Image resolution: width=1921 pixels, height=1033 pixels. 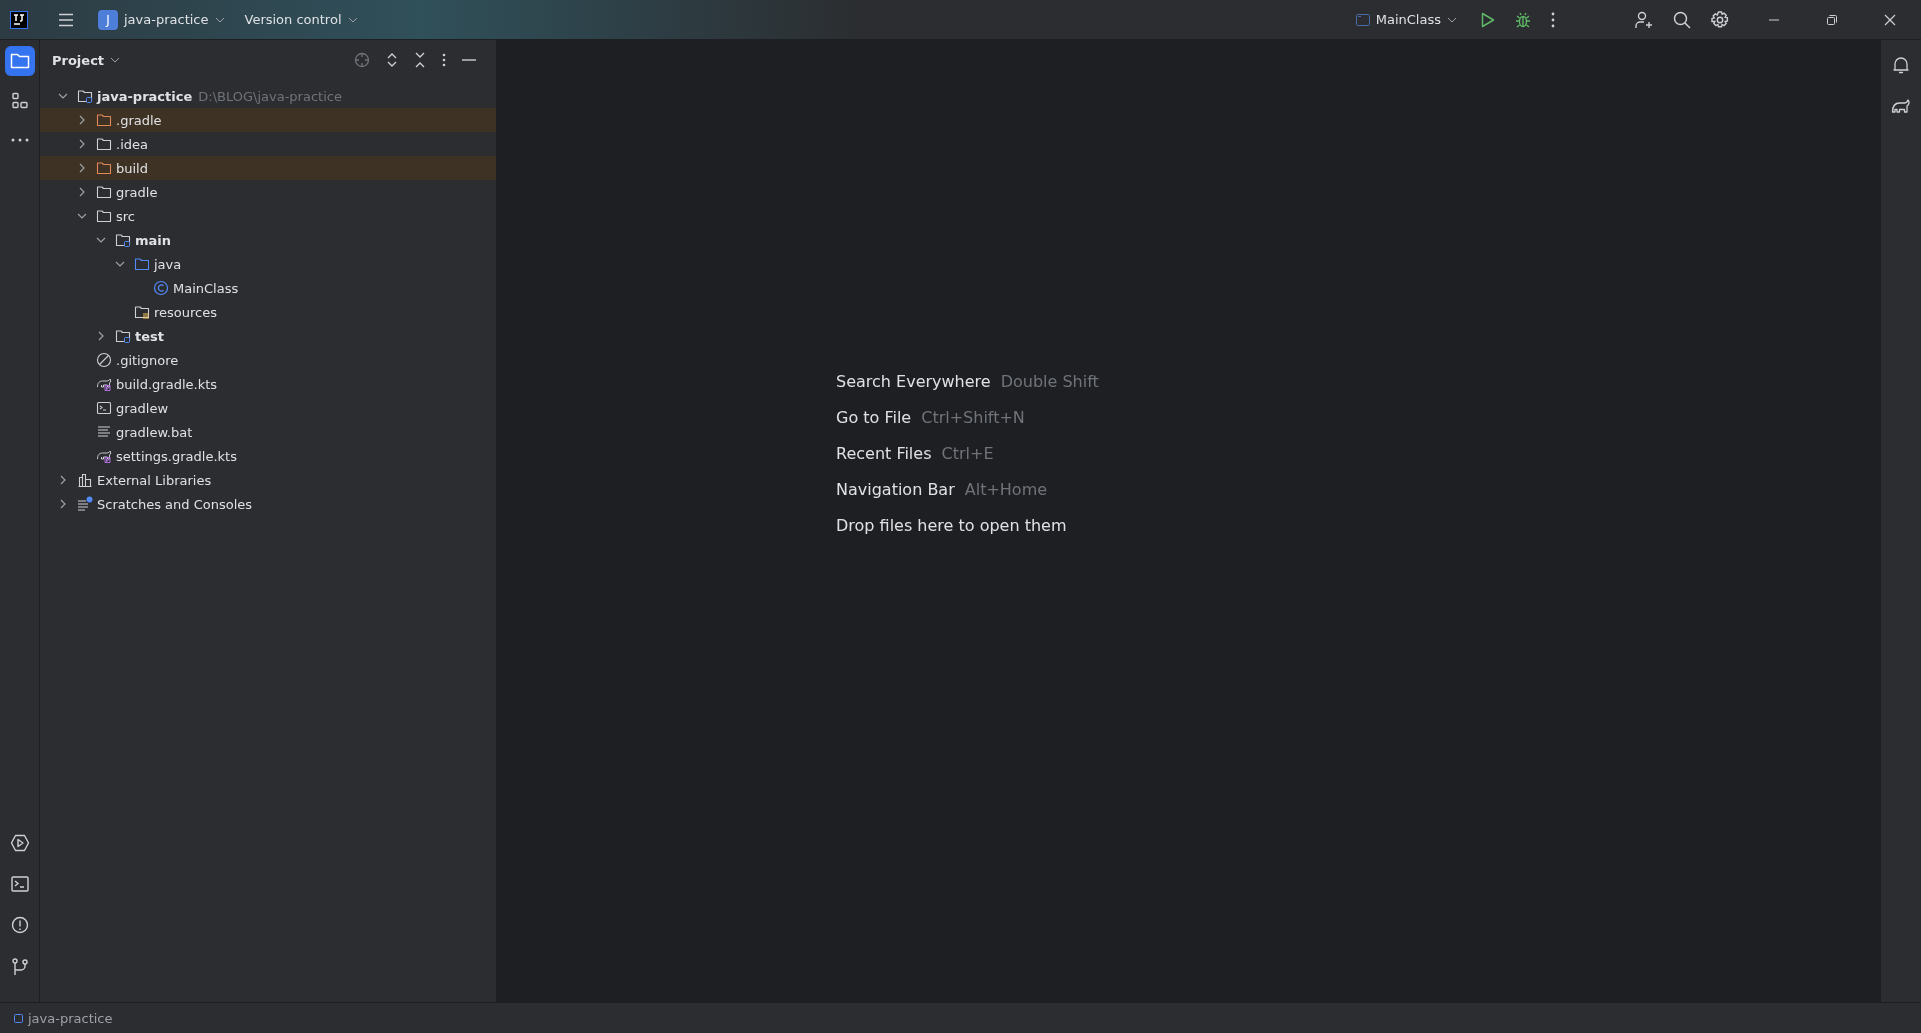 What do you see at coordinates (268, 432) in the screenshot?
I see `tree-item: gradlew.bat` at bounding box center [268, 432].